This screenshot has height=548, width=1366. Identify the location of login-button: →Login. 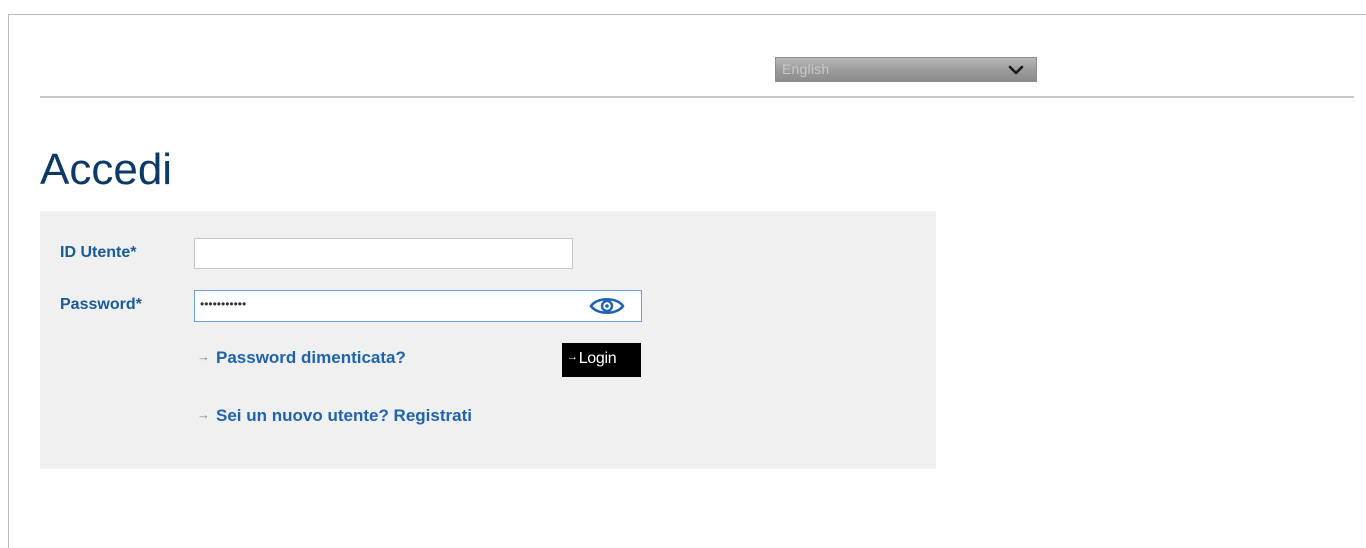
(601, 360).